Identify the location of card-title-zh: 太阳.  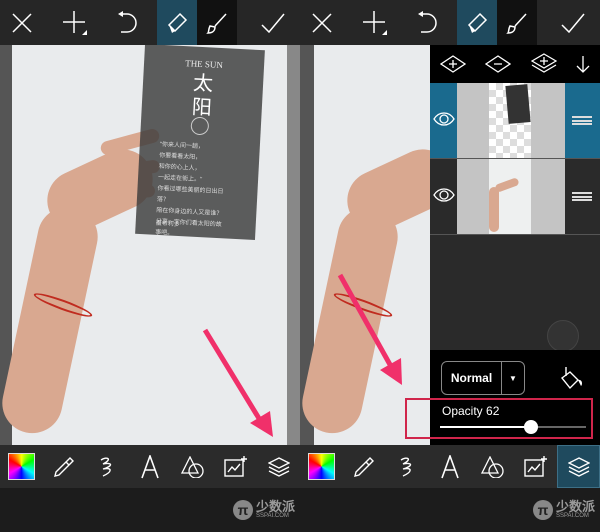
(202, 95).